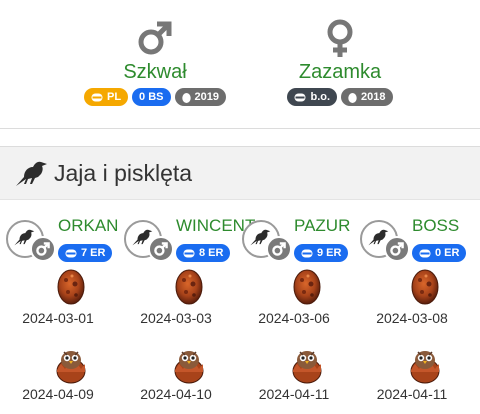  I want to click on chick-card: PAZUR 9 ER 2024-03-06 2024-04-11, so click(294, 314).